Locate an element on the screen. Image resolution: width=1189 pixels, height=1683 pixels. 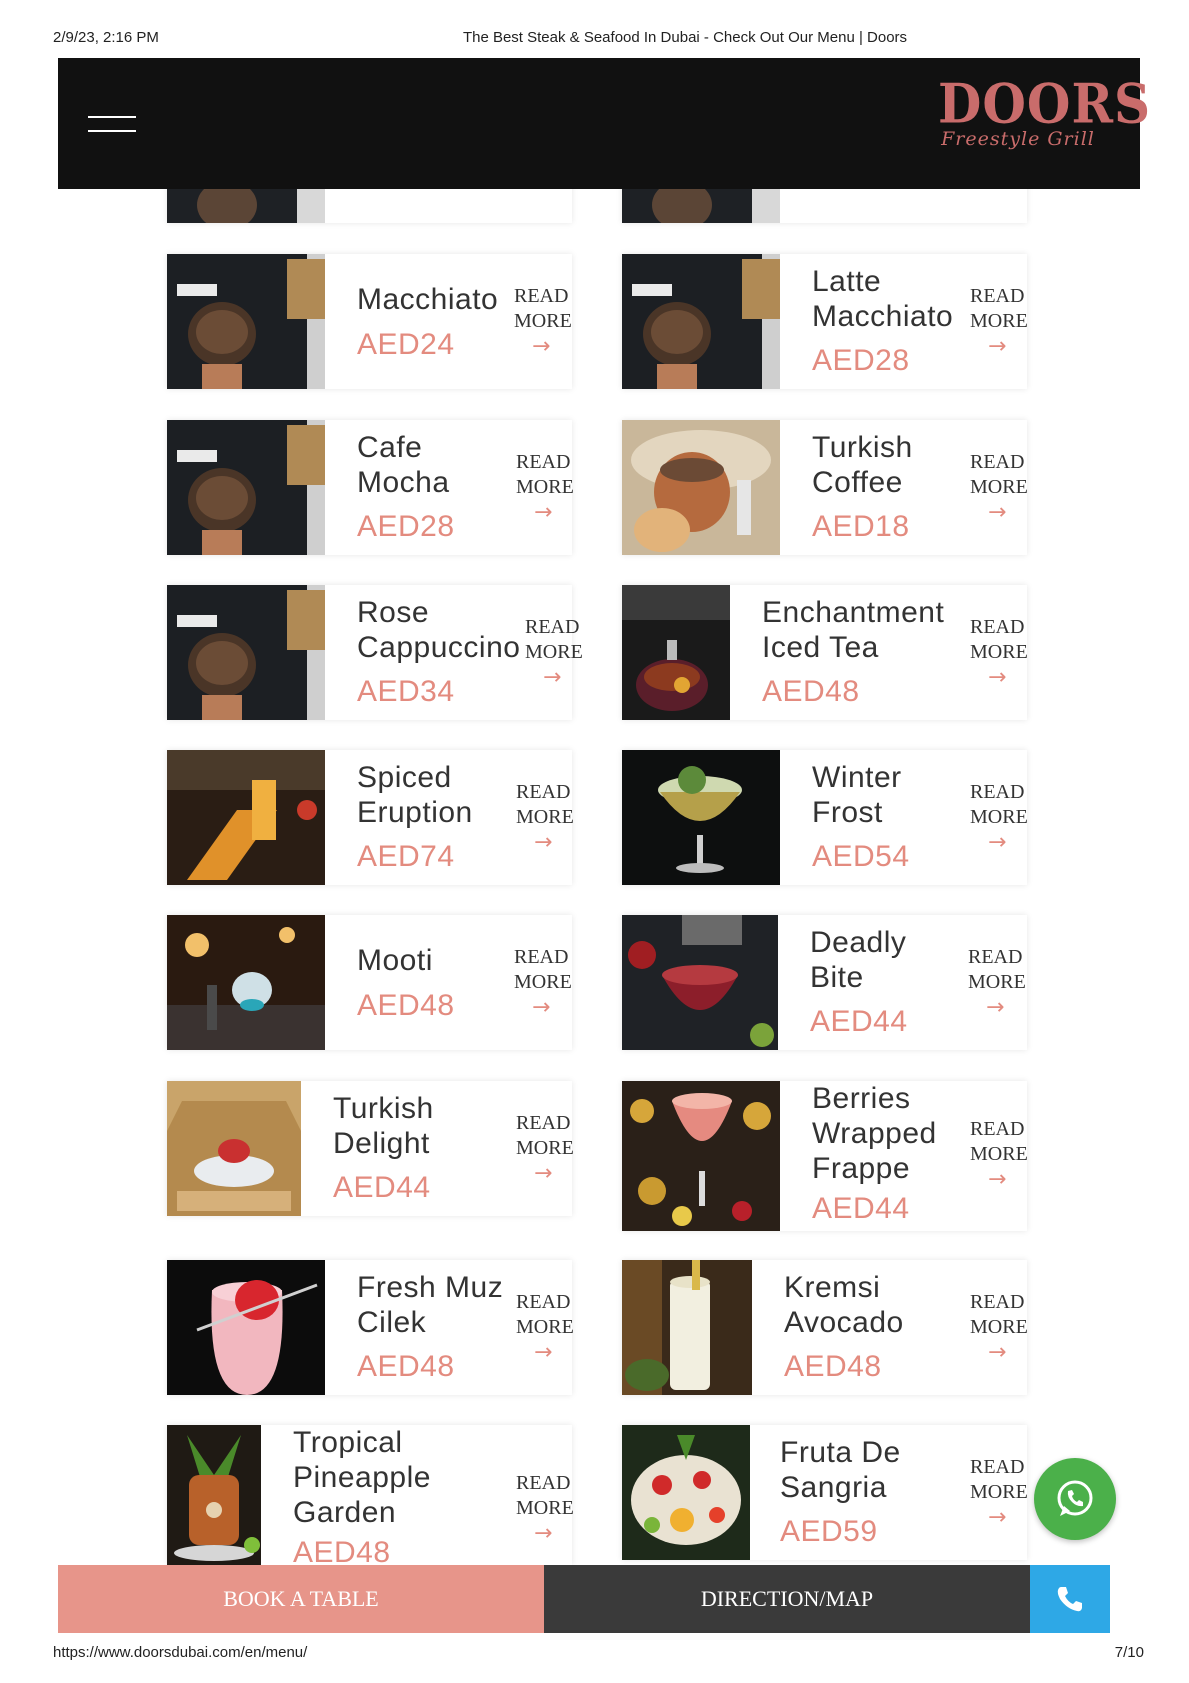
phone-icon is located at coordinates (1069, 1599).